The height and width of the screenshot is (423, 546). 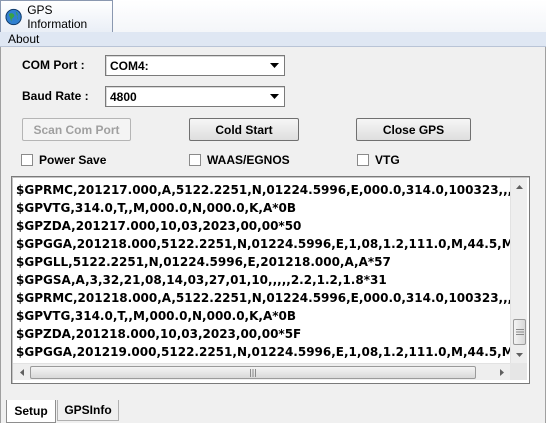 I want to click on horizontal-scroll-thumb, so click(x=253, y=372).